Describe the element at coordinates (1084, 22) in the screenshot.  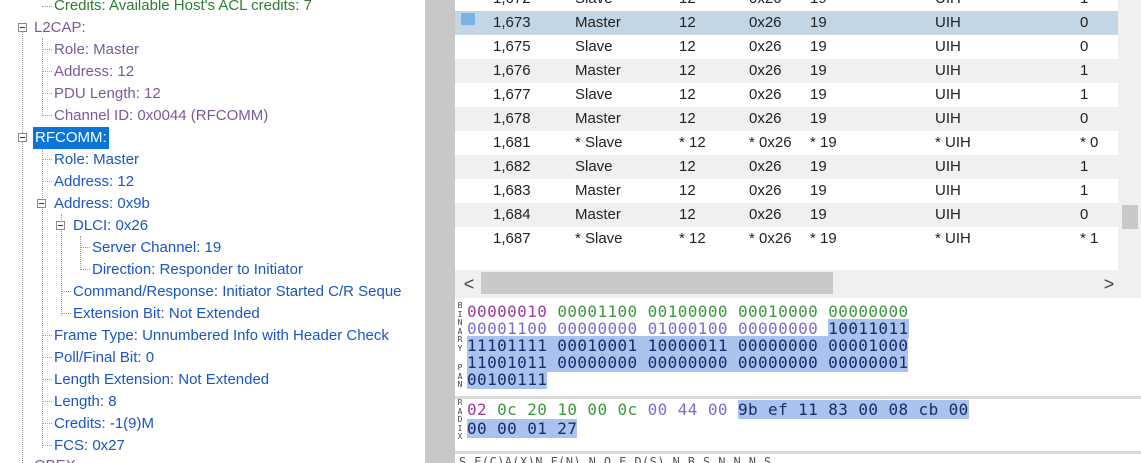
I see `cell-pf: 0` at that location.